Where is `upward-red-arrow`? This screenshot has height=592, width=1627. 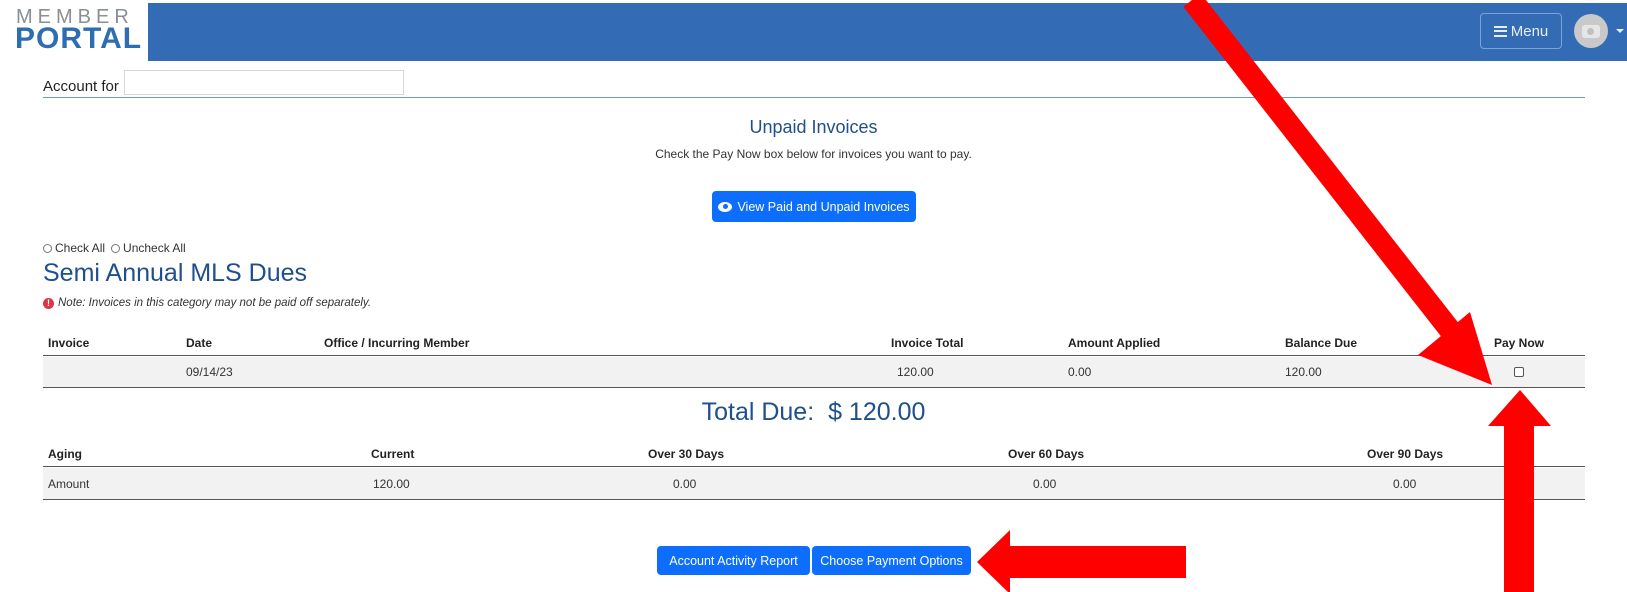 upward-red-arrow is located at coordinates (1519, 491).